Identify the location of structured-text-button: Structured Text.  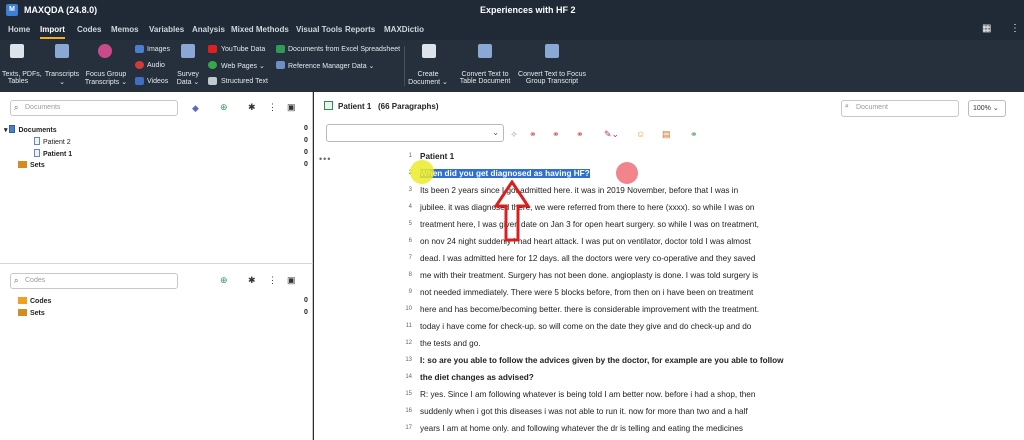
(244, 81).